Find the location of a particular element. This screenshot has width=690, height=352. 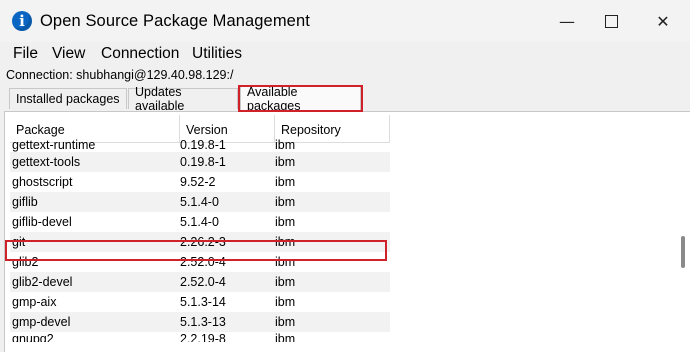

maximize-button is located at coordinates (611, 21).